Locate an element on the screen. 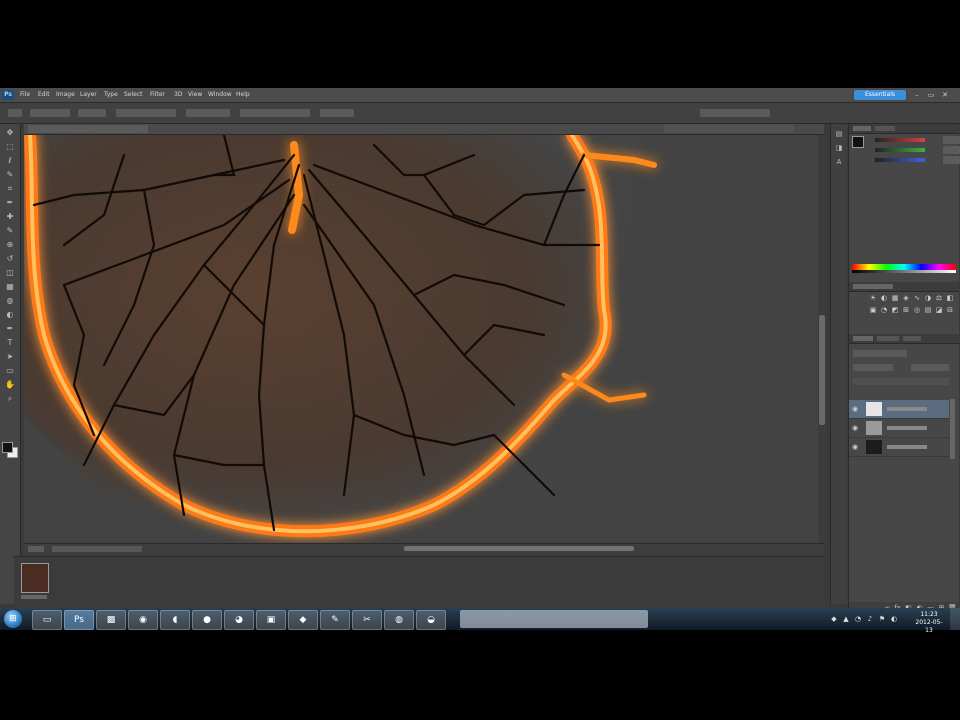 Image resolution: width=960 pixels, height=720 pixels. tab-layers is located at coordinates (863, 338).